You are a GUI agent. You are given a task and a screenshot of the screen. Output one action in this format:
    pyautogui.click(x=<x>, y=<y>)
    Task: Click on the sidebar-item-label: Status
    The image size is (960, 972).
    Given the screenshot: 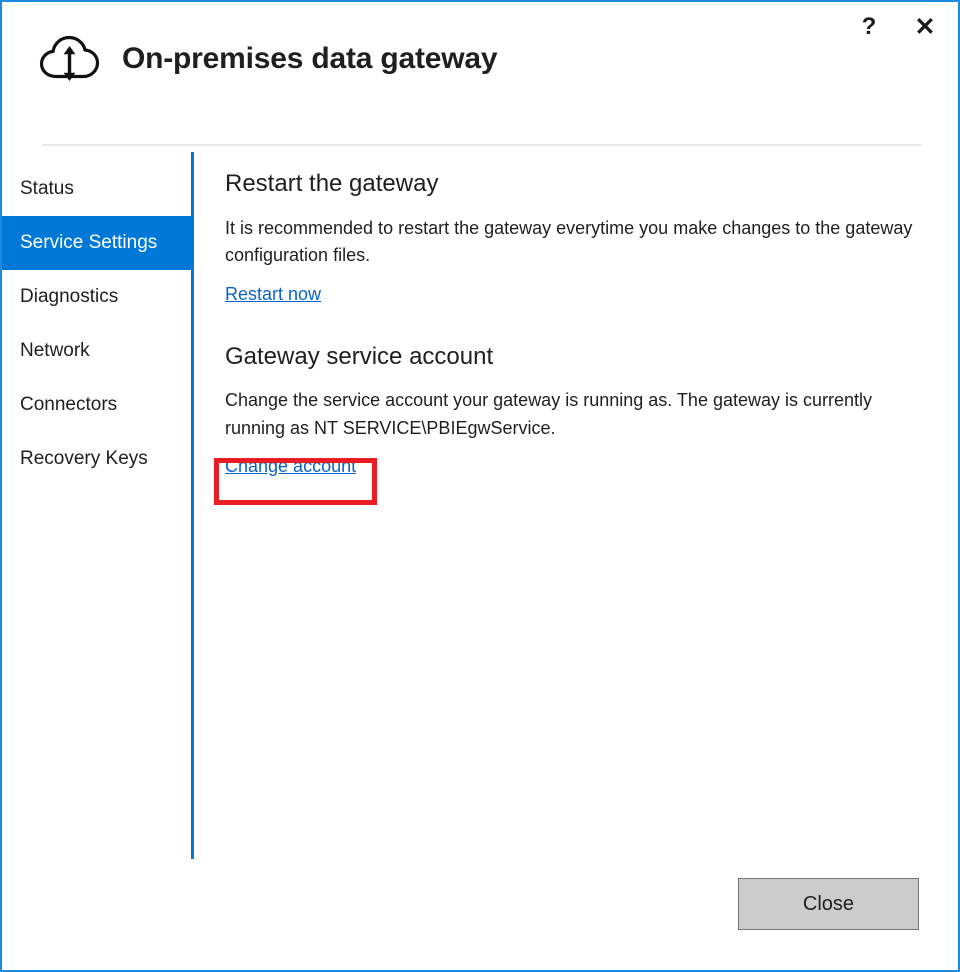 What is the action you would take?
    pyautogui.click(x=47, y=188)
    